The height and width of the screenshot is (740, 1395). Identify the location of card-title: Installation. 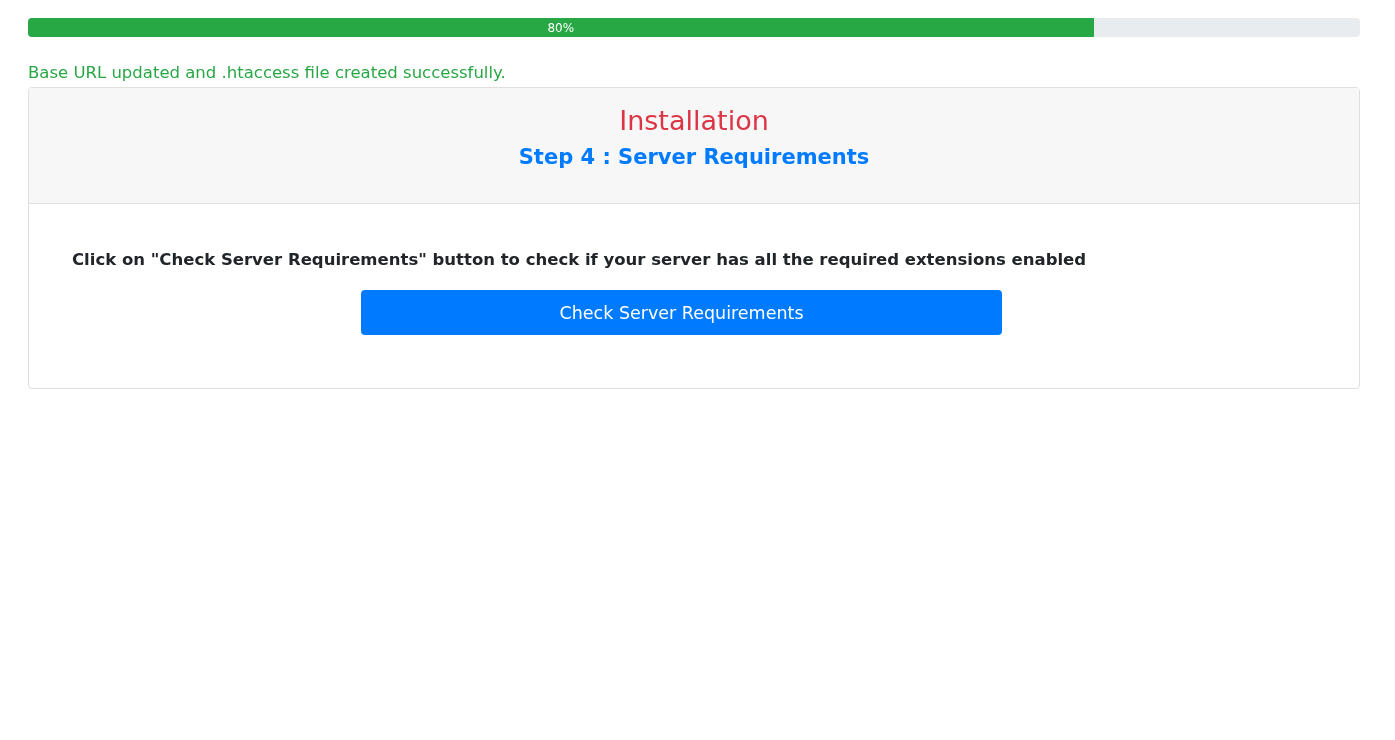
(694, 121).